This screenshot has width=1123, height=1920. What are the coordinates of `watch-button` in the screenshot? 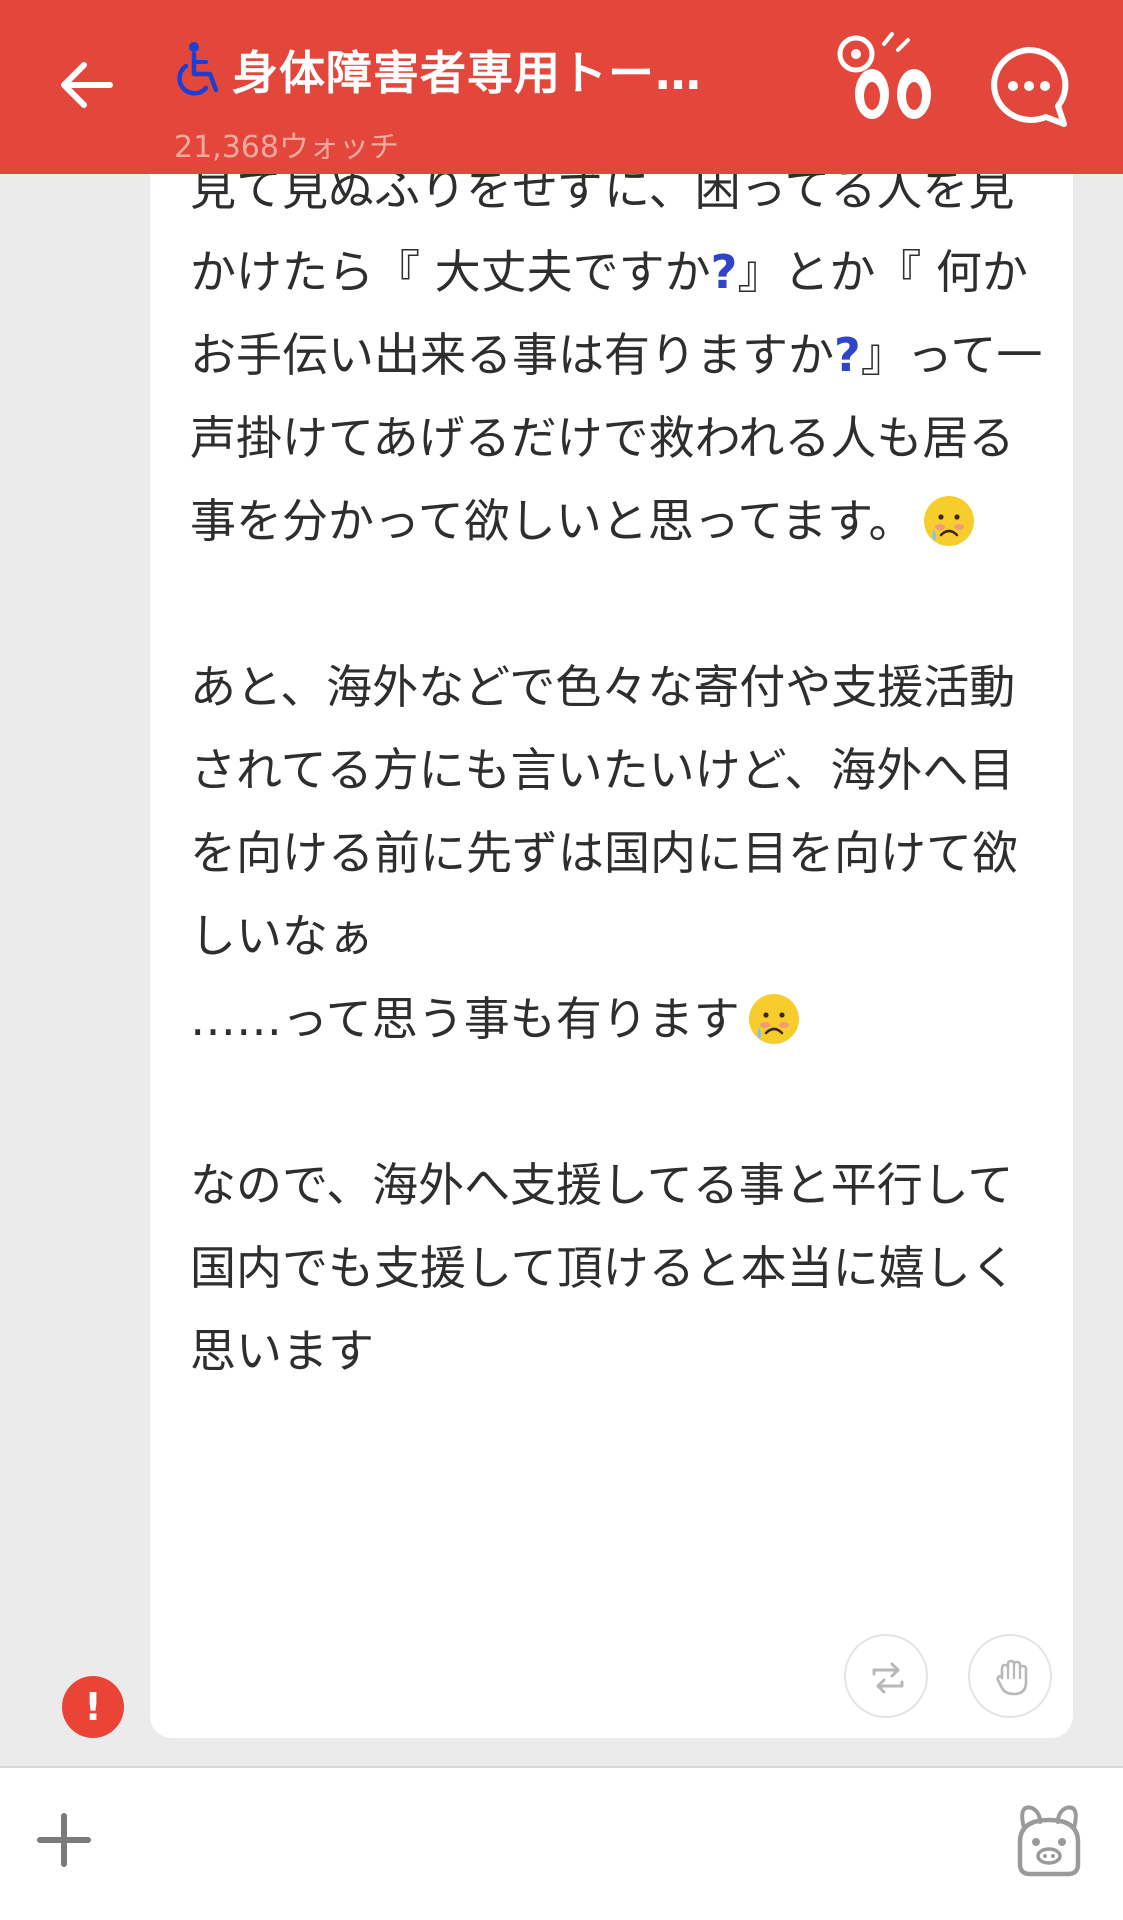 It's located at (887, 80).